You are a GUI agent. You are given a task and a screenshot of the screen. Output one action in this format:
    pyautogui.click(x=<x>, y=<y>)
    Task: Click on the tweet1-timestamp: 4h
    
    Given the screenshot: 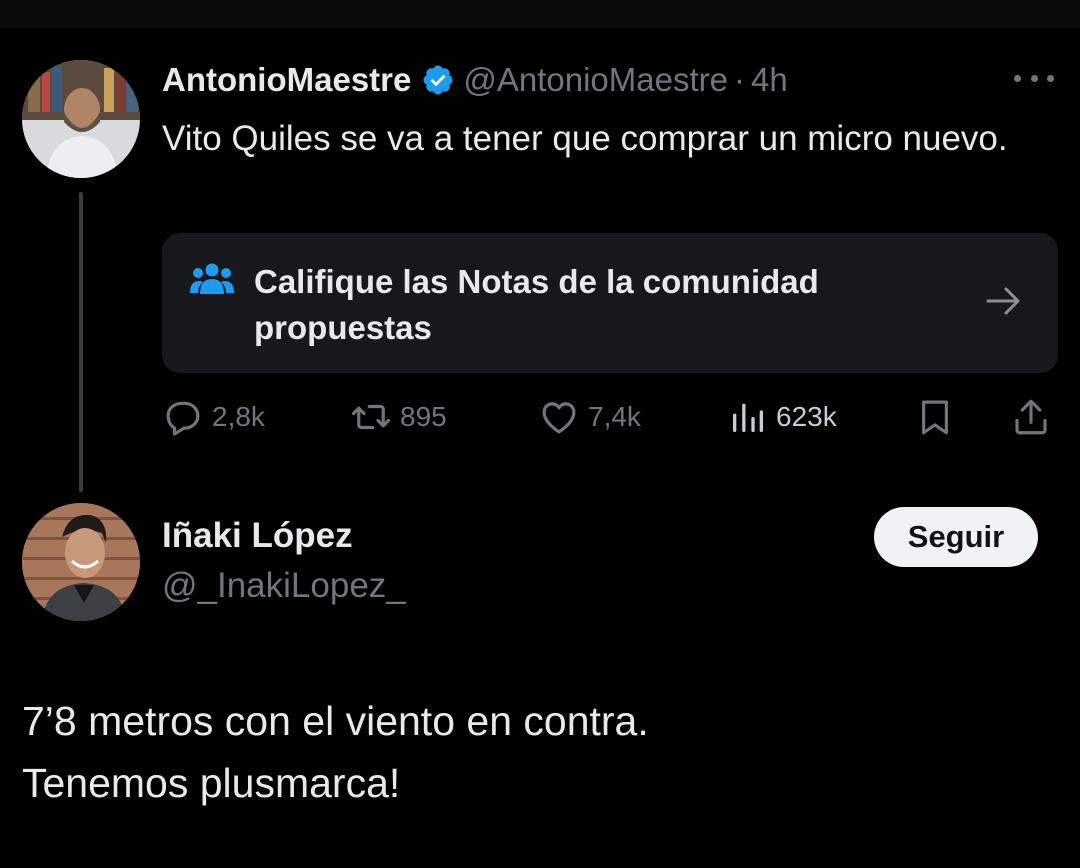 What is the action you would take?
    pyautogui.click(x=769, y=80)
    